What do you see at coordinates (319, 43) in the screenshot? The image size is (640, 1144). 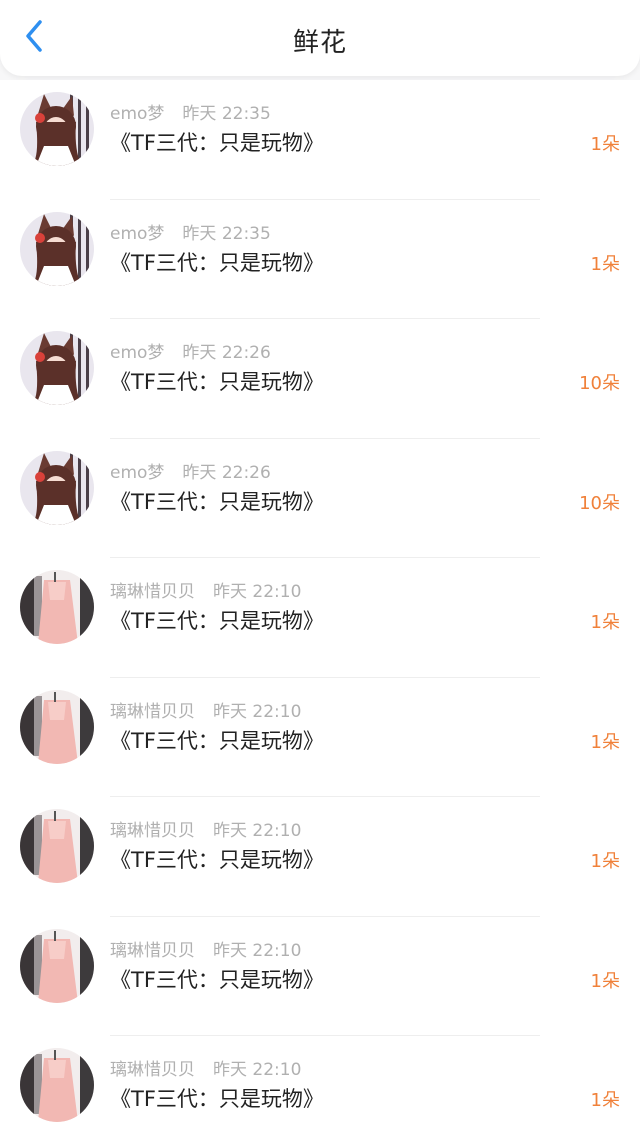 I see `page-title: 鲜花` at bounding box center [319, 43].